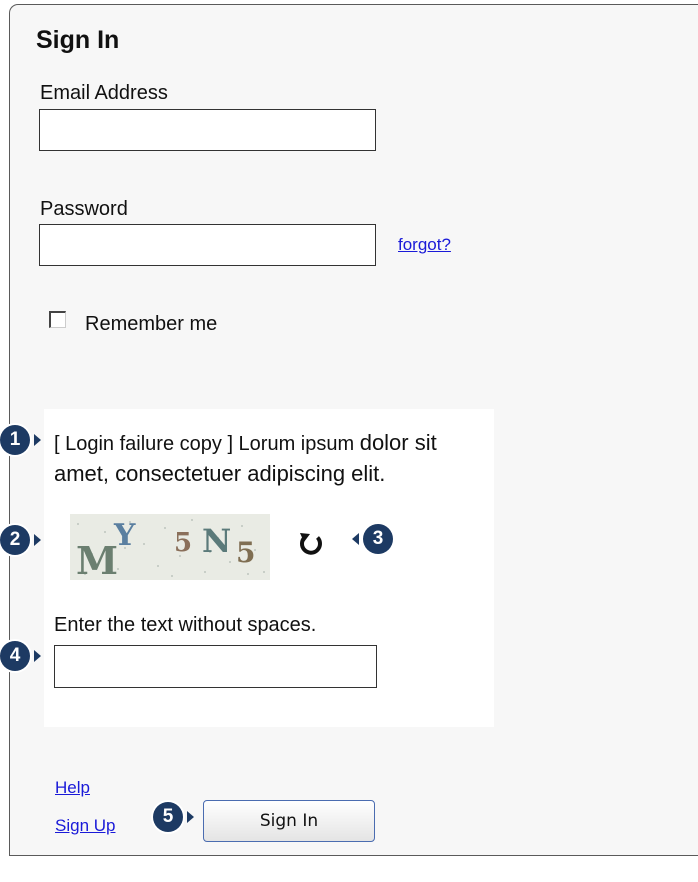 Image resolution: width=698 pixels, height=882 pixels. What do you see at coordinates (97, 560) in the screenshot?
I see `captcha-char: M` at bounding box center [97, 560].